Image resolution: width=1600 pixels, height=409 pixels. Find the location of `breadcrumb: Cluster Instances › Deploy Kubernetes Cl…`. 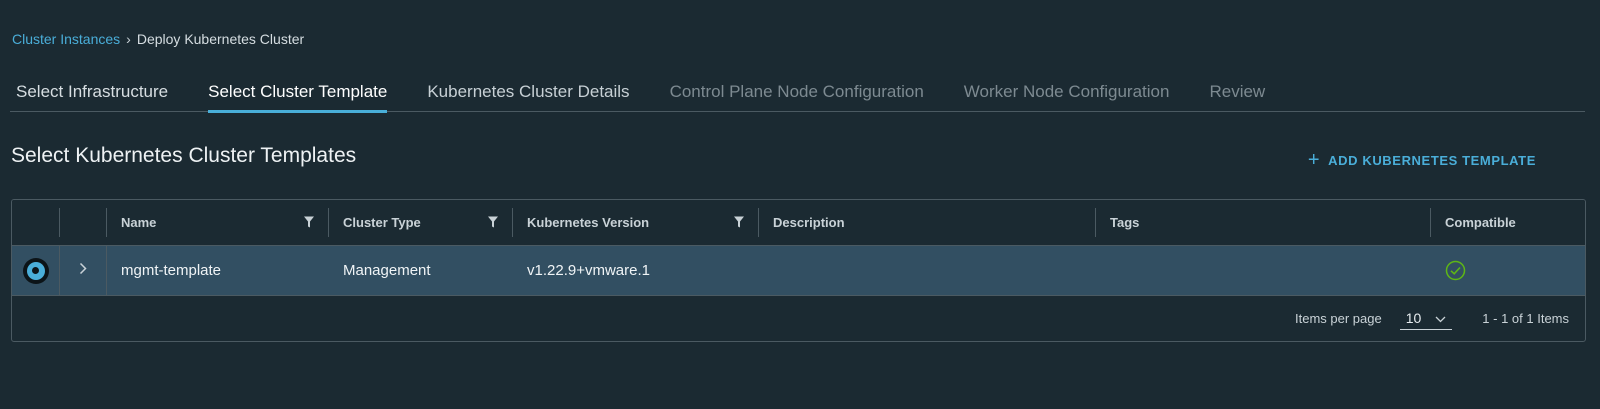

breadcrumb: Cluster Instances › Deploy Kubernetes Cl… is located at coordinates (158, 39).